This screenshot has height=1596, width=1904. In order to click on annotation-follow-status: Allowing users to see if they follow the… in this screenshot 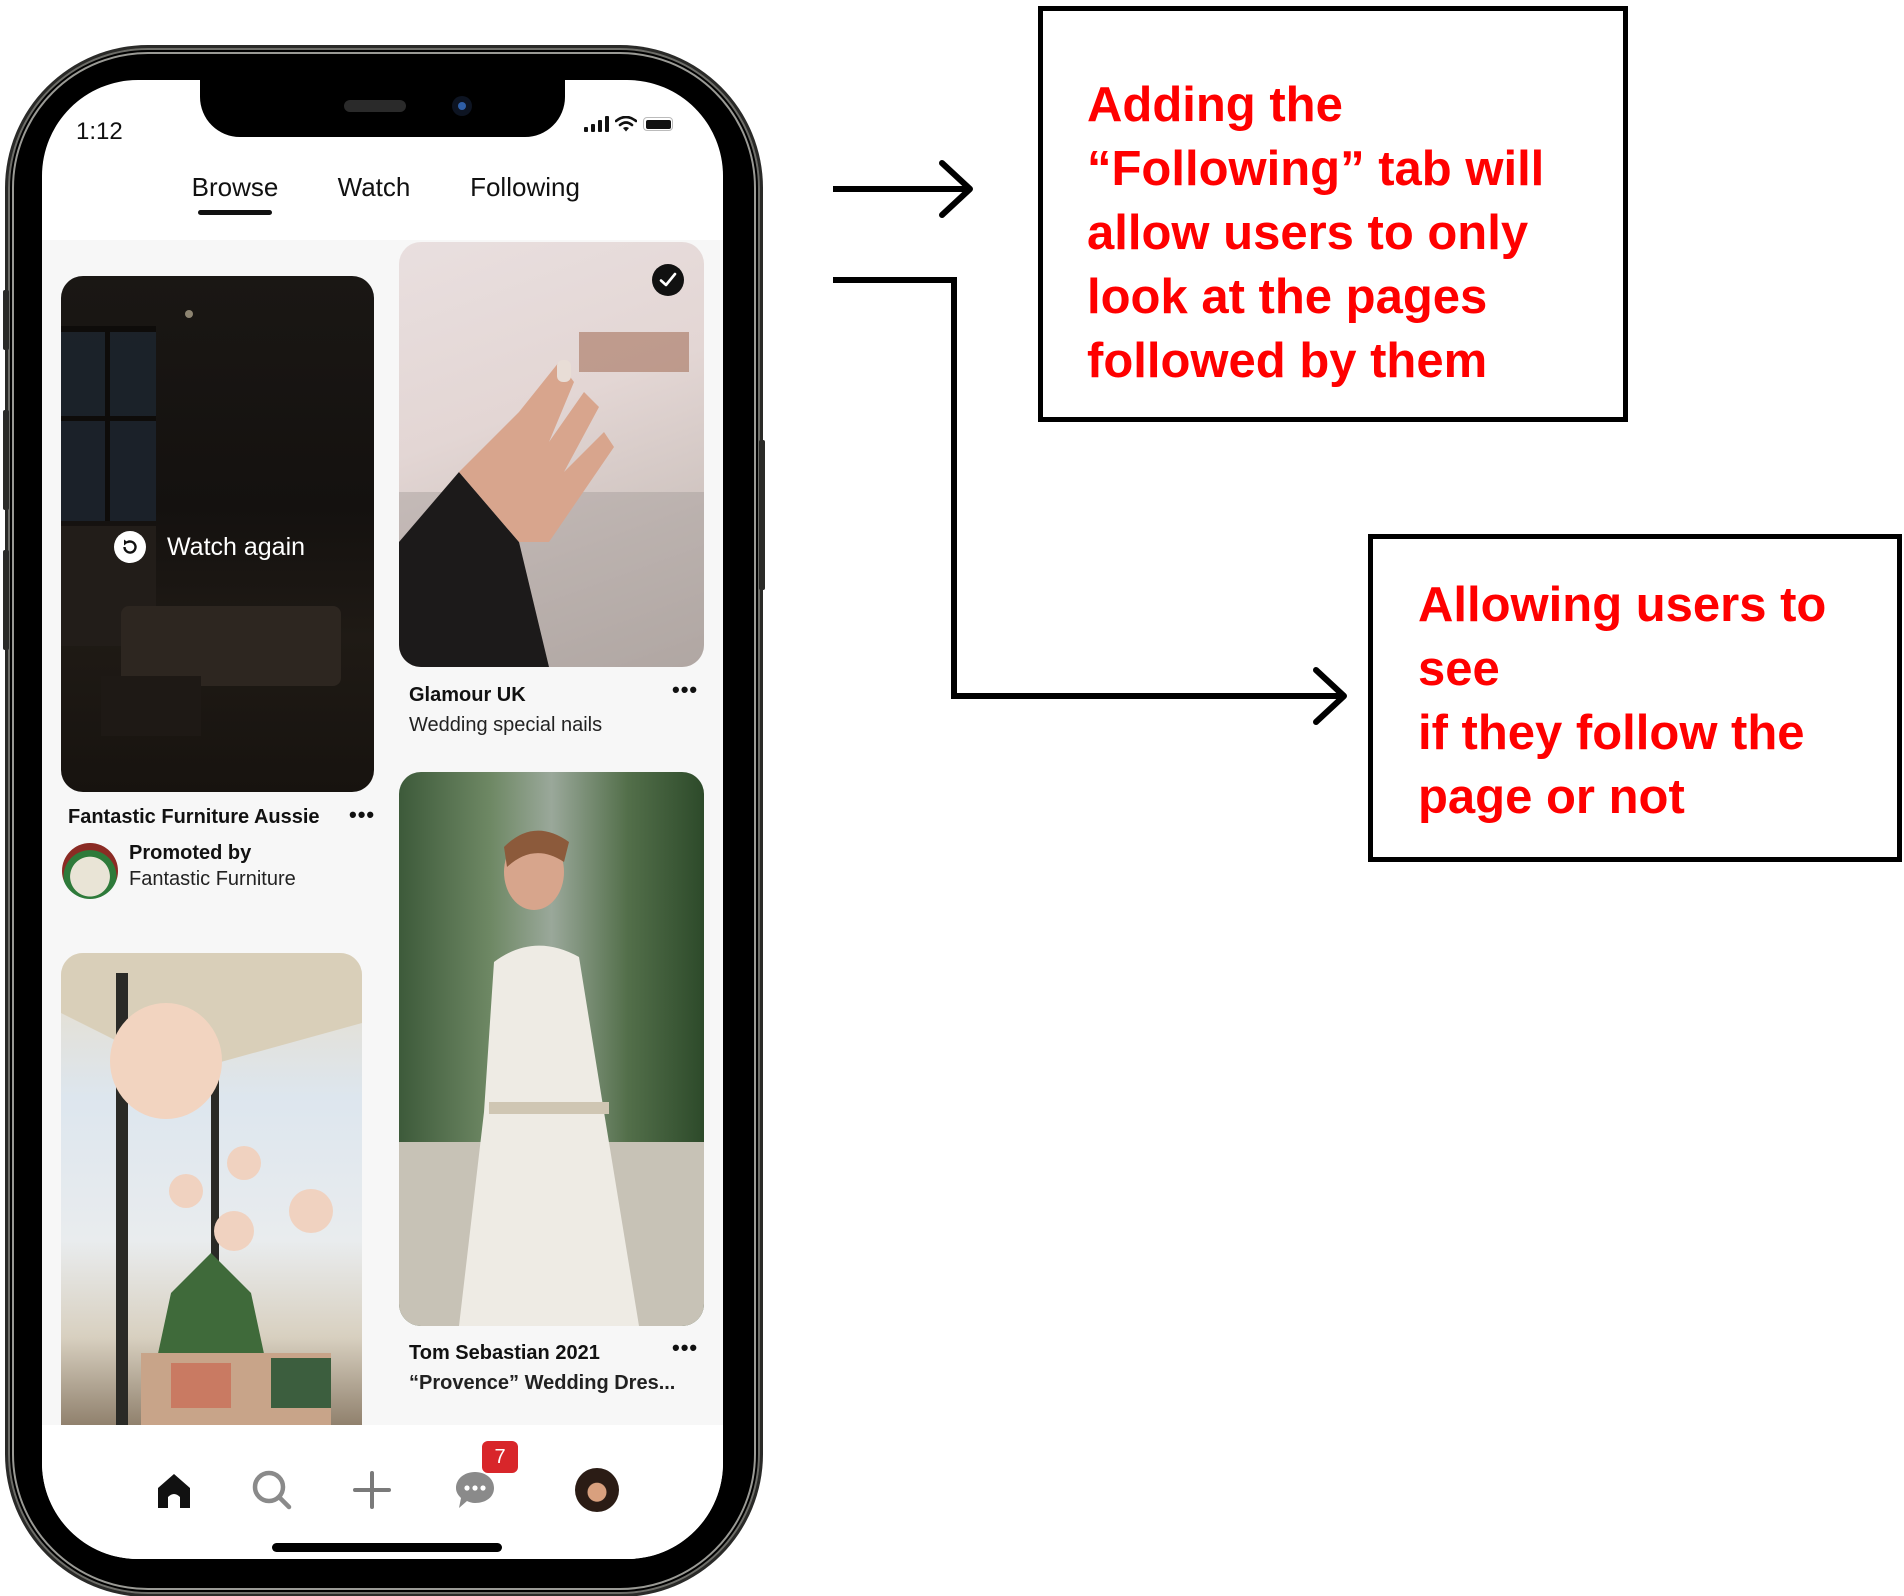, I will do `click(1635, 698)`.